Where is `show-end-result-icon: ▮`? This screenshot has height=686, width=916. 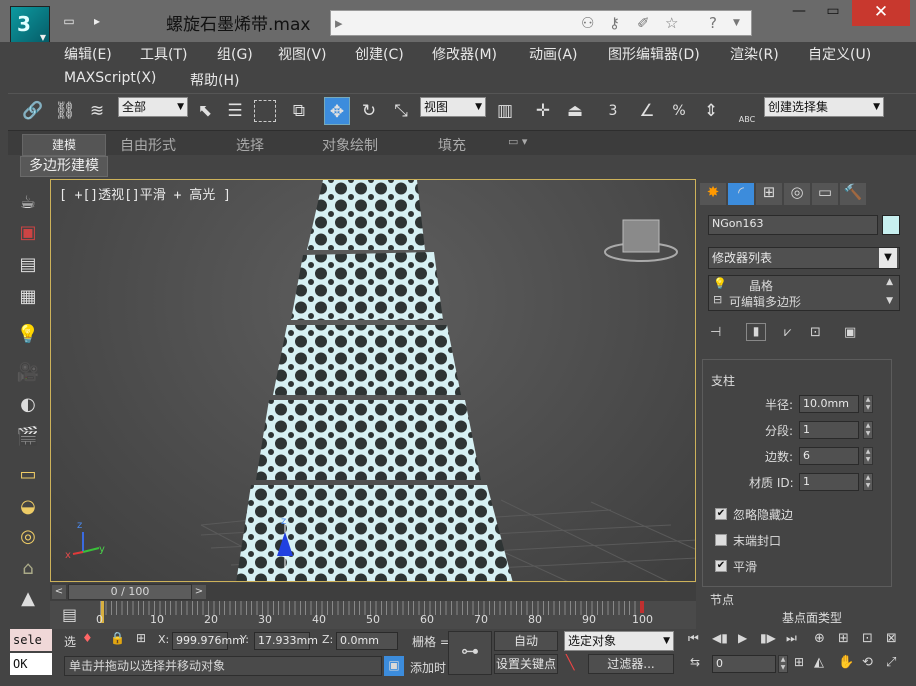
show-end-result-icon: ▮ is located at coordinates (756, 332).